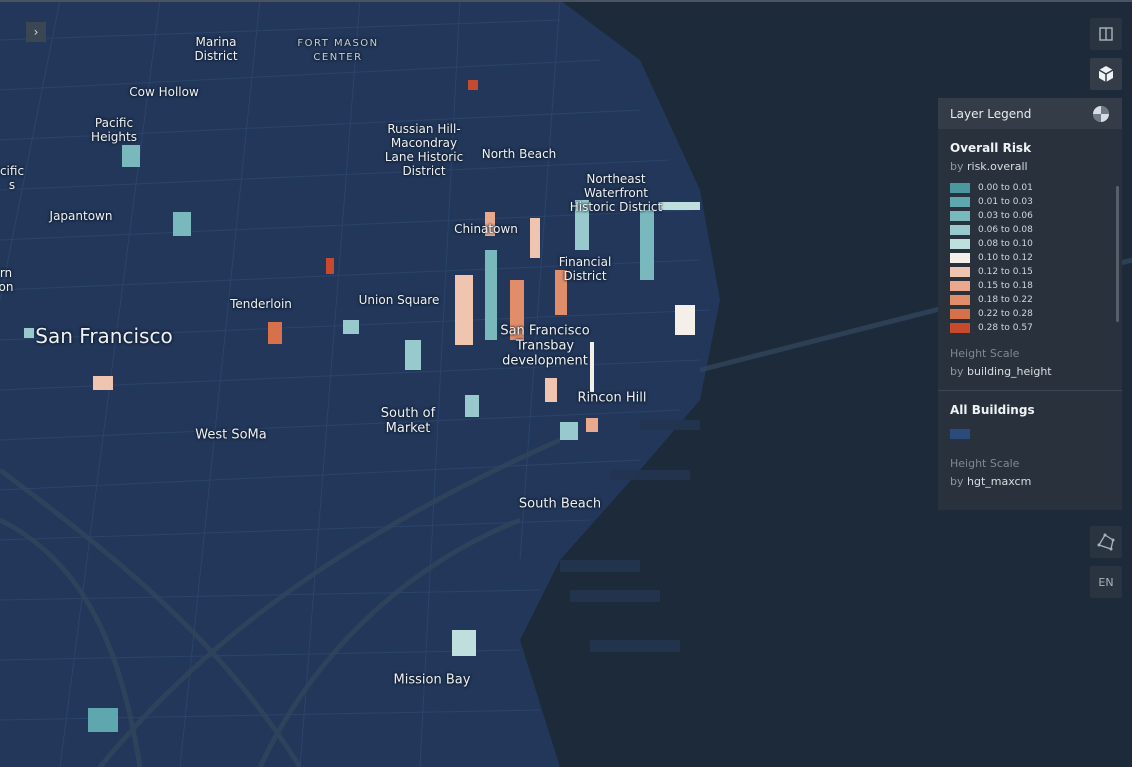 Image resolution: width=1132 pixels, height=767 pixels. Describe the element at coordinates (81, 216) in the screenshot. I see `place-japantown: Japantown` at that location.